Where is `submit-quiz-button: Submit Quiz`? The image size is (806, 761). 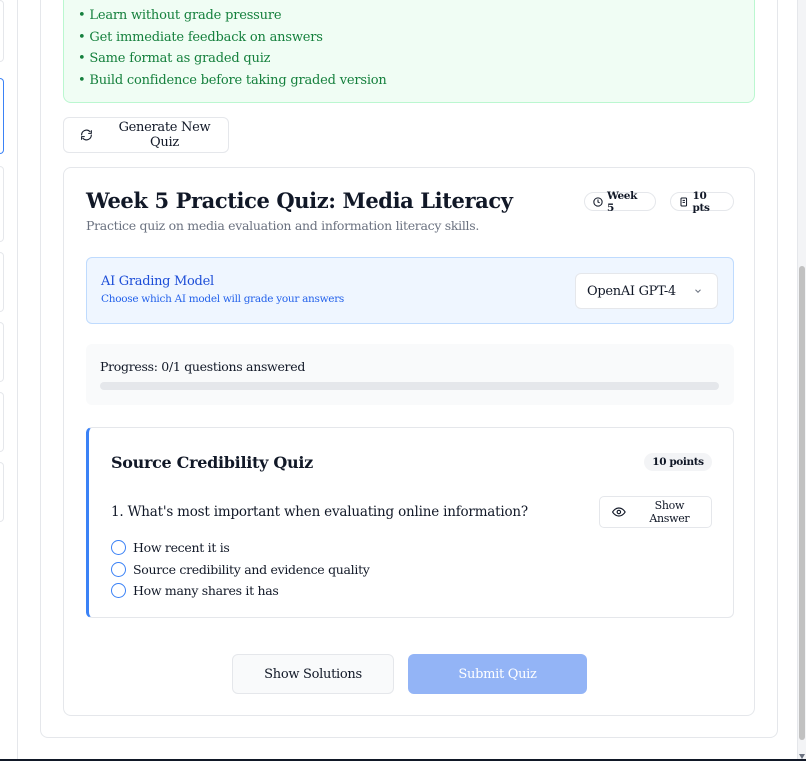 submit-quiz-button: Submit Quiz is located at coordinates (497, 674).